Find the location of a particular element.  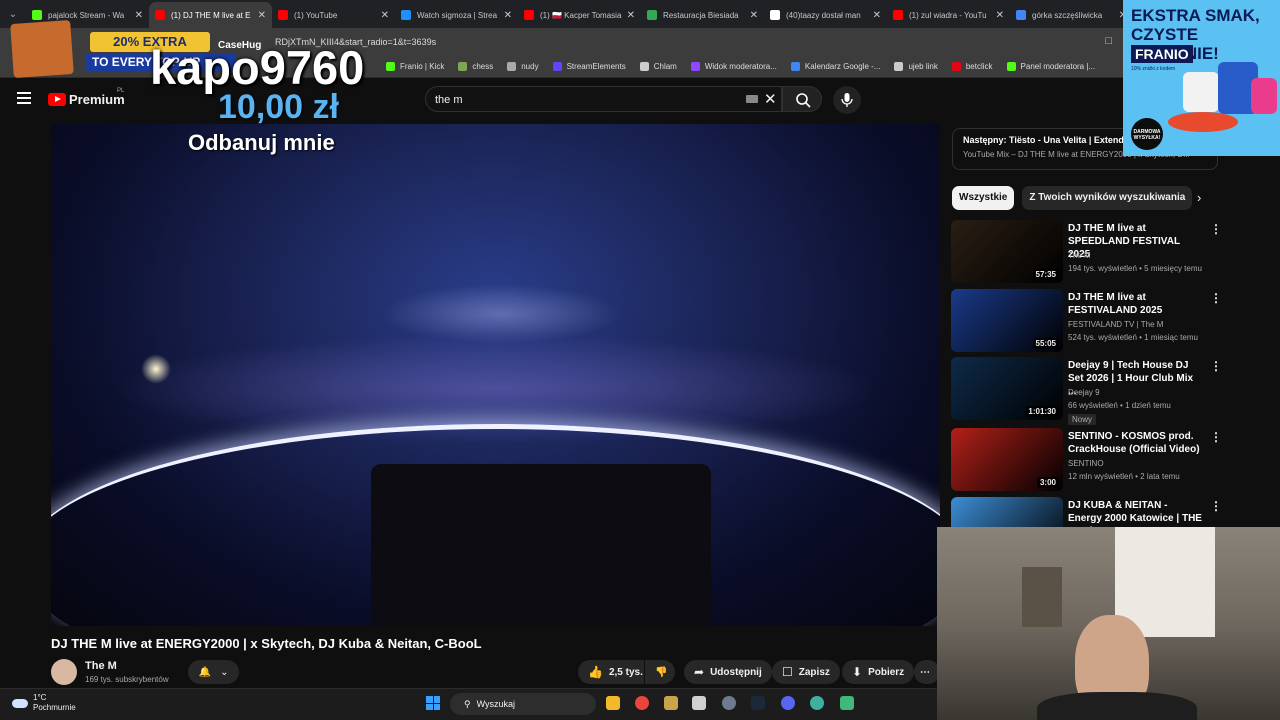

cast-icon: □ is located at coordinates (1108, 41).